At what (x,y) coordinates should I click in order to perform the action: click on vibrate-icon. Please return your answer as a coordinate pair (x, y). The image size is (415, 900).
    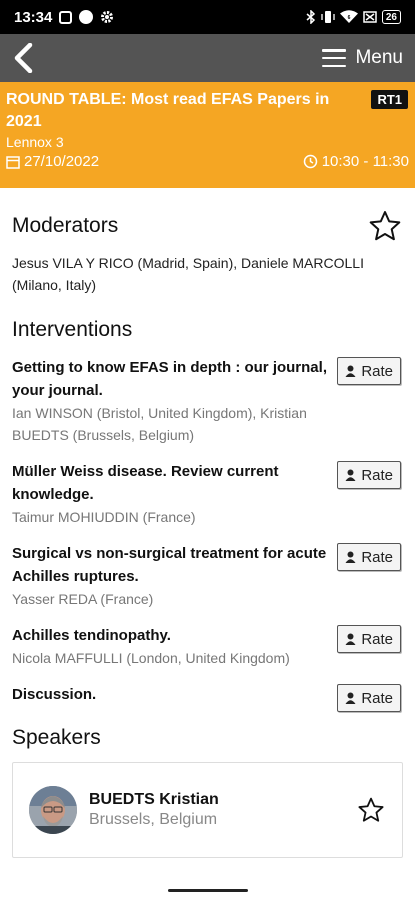
    Looking at the image, I should click on (328, 17).